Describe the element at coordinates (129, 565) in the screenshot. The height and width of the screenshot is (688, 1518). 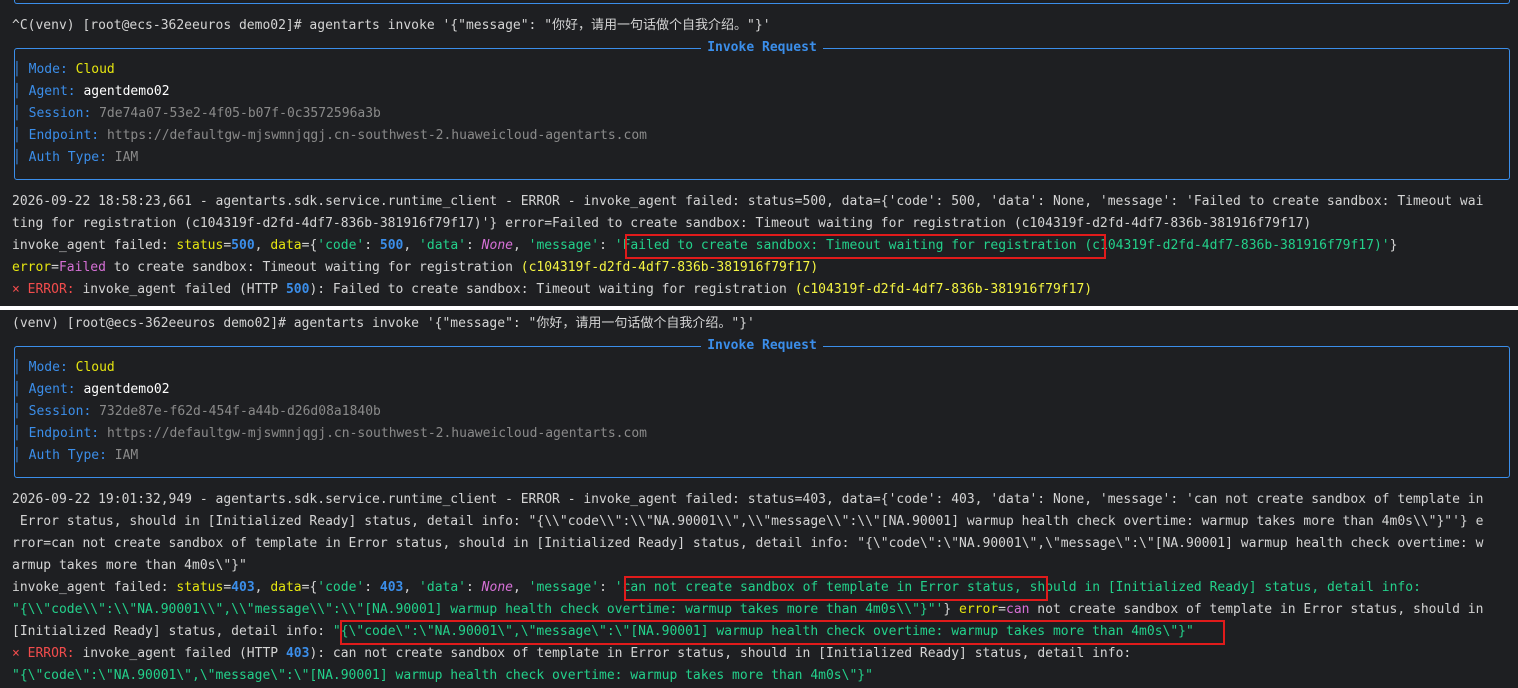
I see `log-line: armup takes more than 4m0s\"}"` at that location.